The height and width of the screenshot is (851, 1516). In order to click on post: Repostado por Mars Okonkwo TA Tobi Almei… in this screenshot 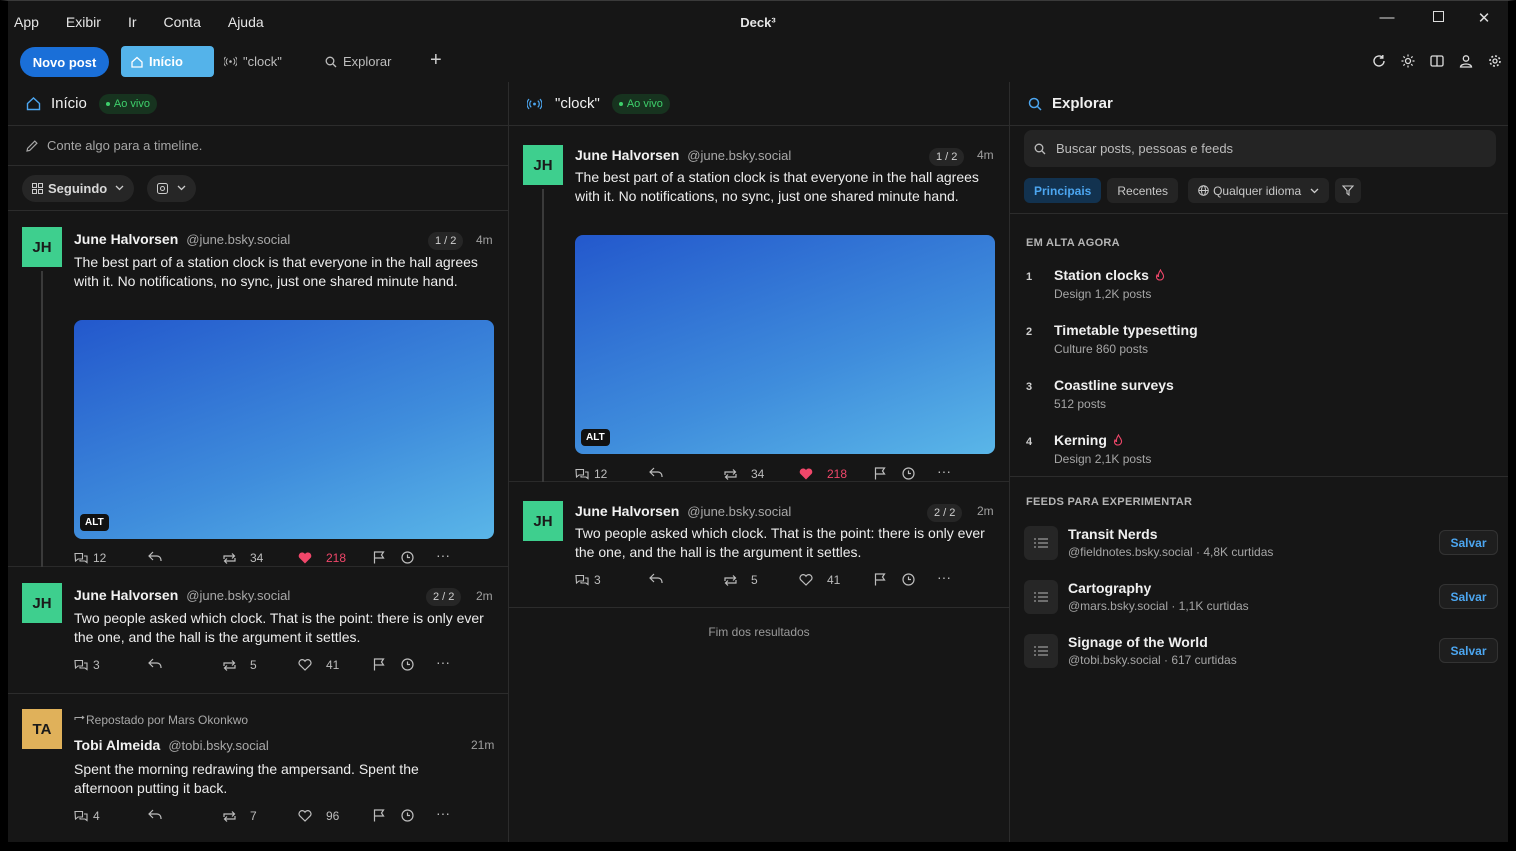, I will do `click(258, 768)`.